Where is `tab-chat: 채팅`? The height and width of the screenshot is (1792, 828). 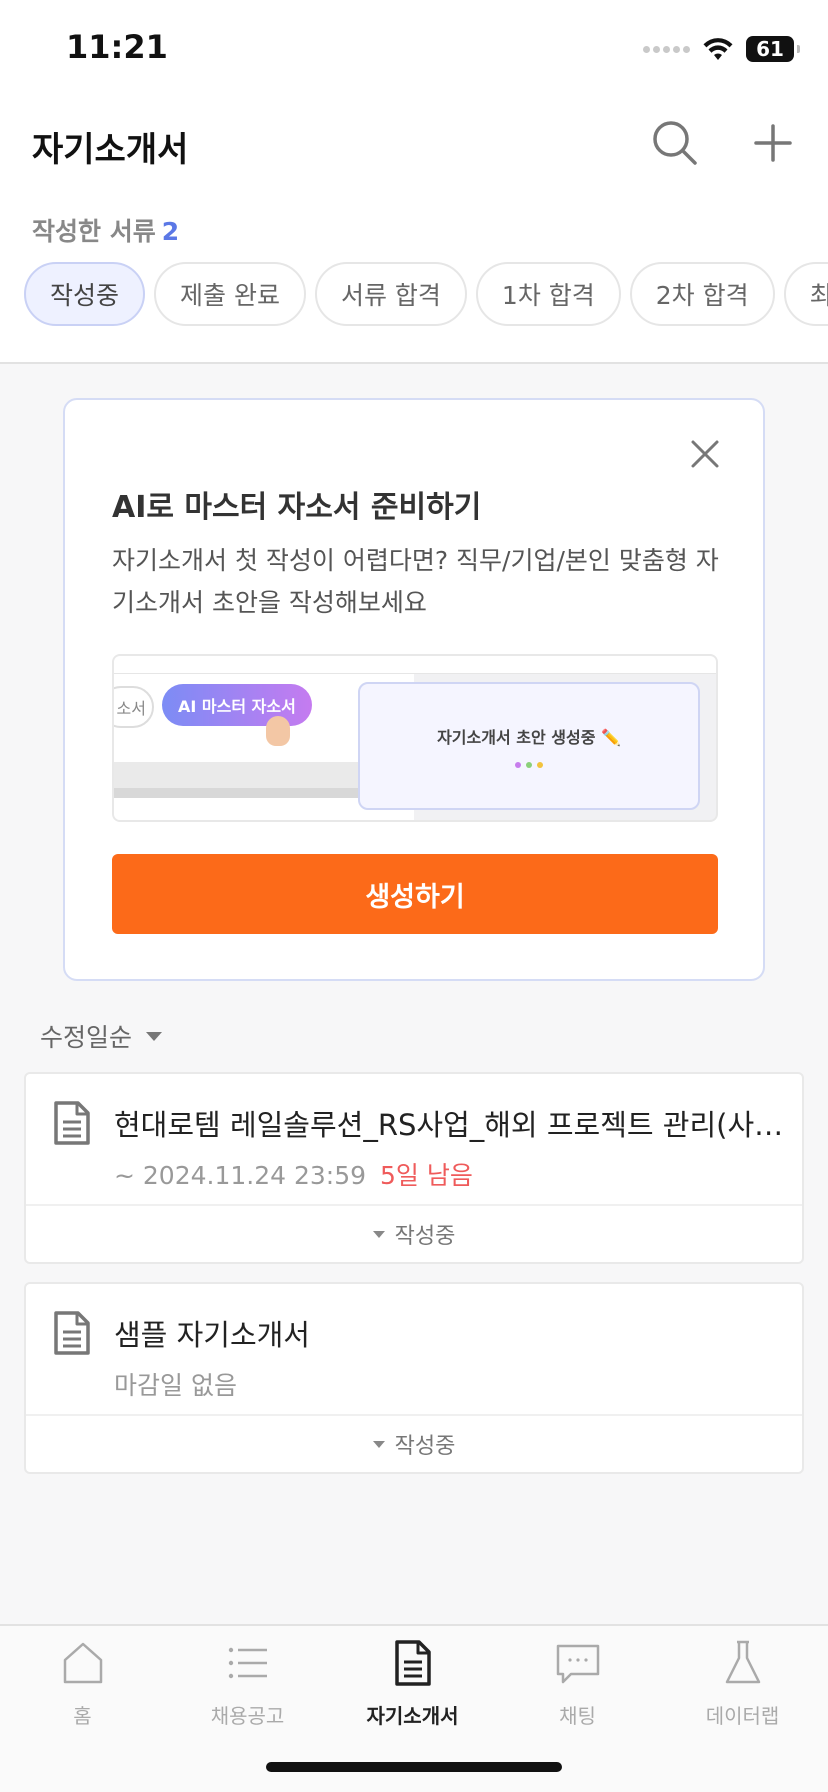 tab-chat: 채팅 is located at coordinates (577, 1693).